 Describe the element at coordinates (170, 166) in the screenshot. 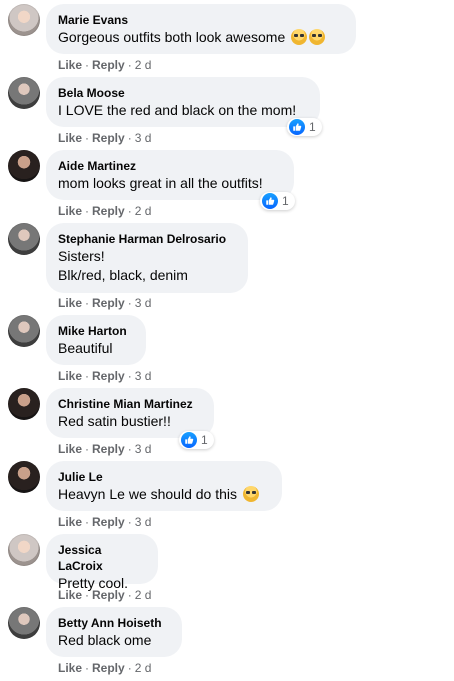

I see `comment-author: Aide Martinez` at that location.